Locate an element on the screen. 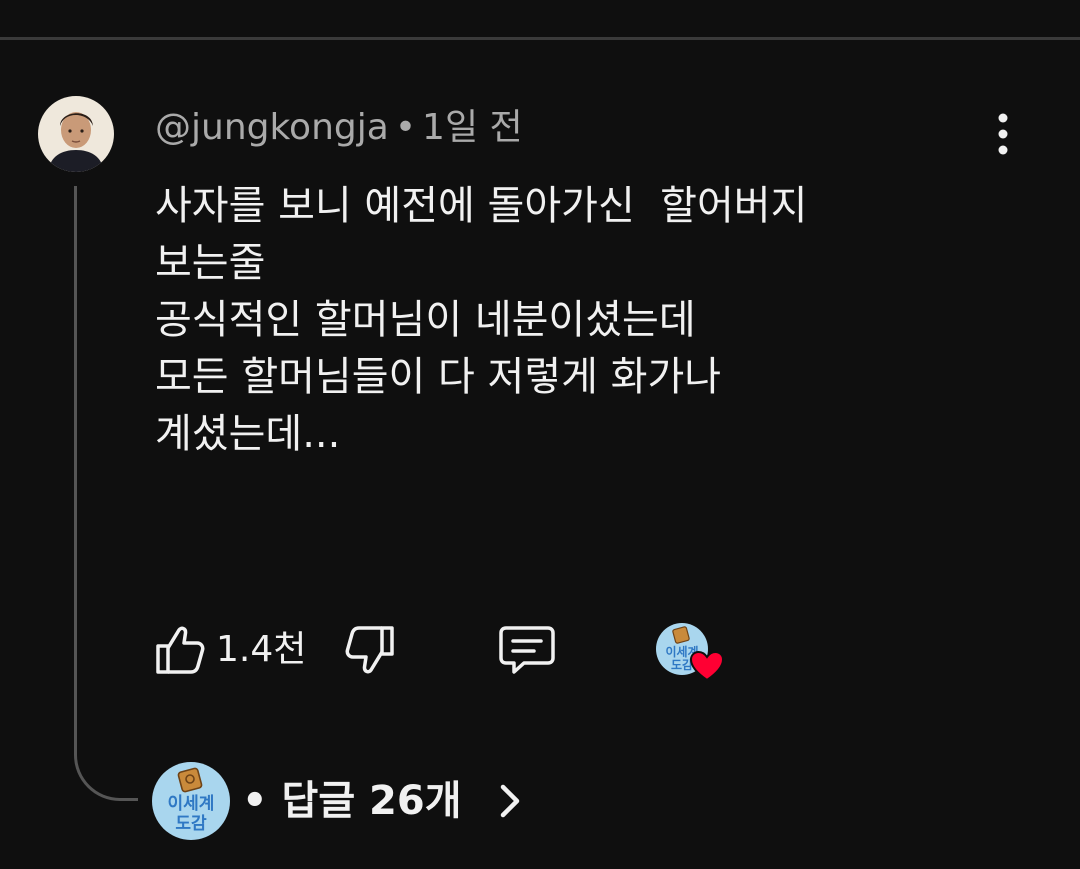 Image resolution: width=1080 pixels, height=869 pixels. reply-button is located at coordinates (527, 650).